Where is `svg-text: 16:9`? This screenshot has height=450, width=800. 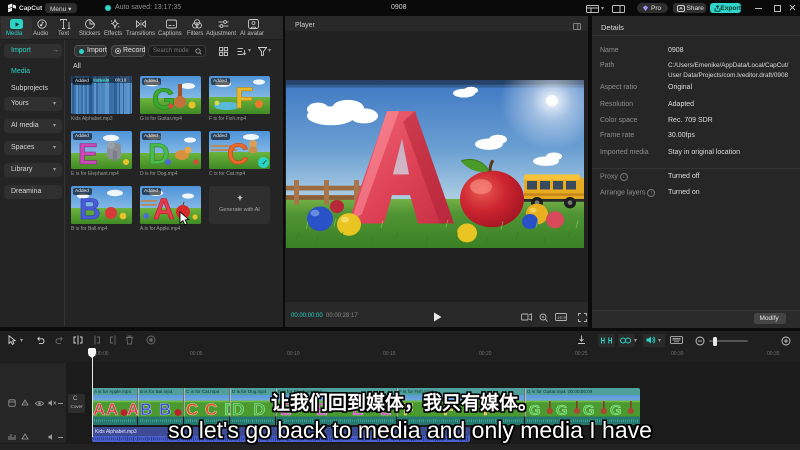 svg-text: 16:9 is located at coordinates (561, 317).